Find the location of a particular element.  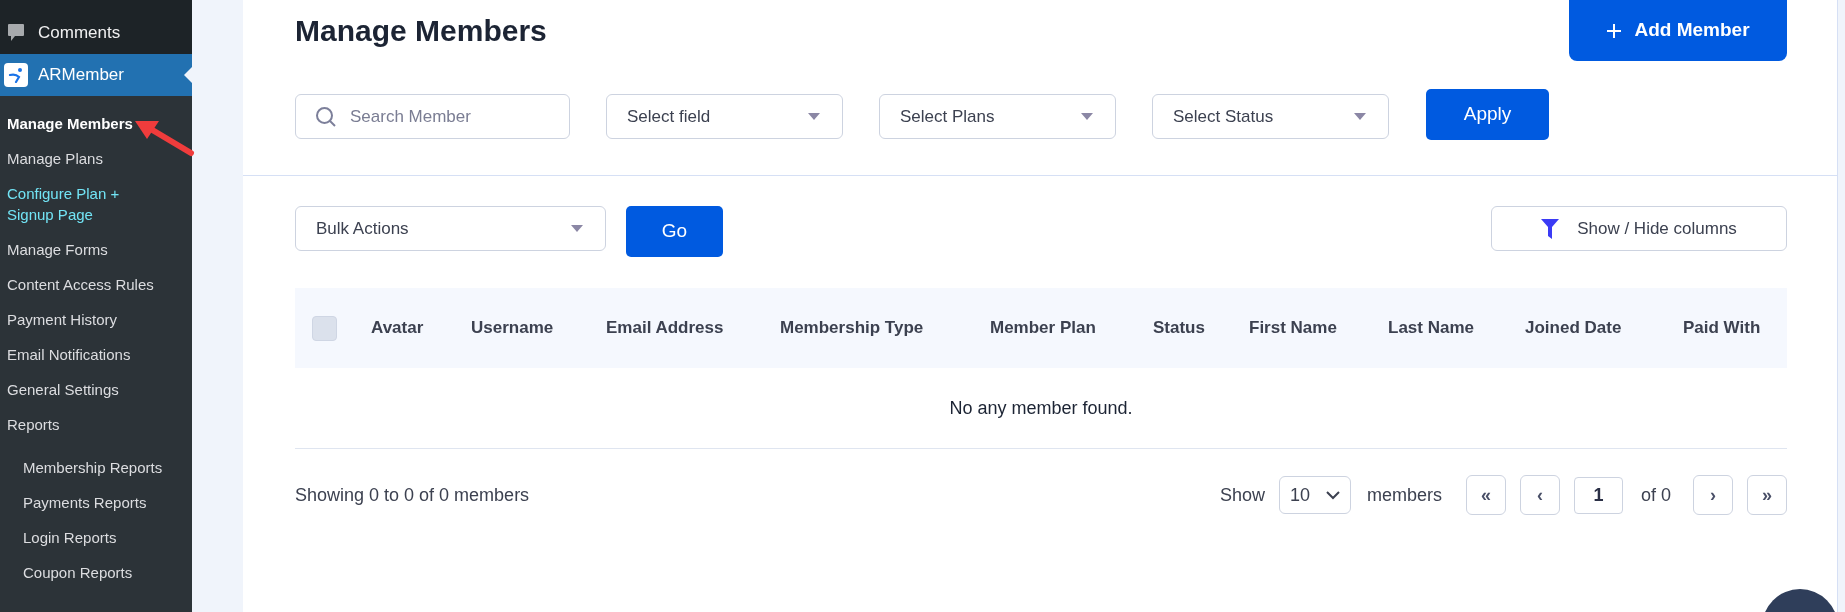

column-header: Email Address is located at coordinates (665, 328).